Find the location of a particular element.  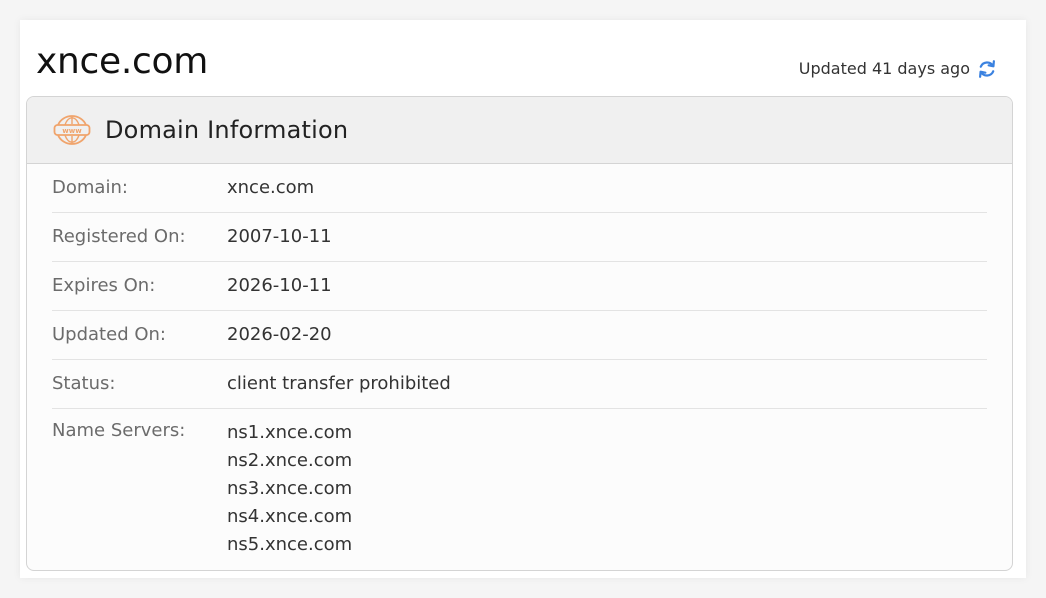

row-label: Registered On: is located at coordinates (119, 236).